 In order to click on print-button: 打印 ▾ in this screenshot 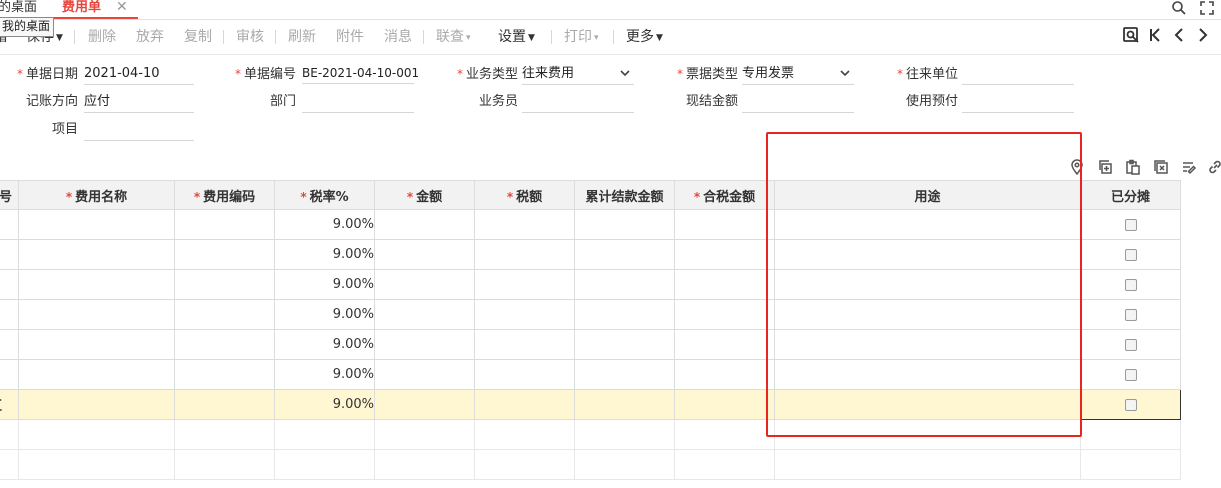, I will do `click(581, 37)`.